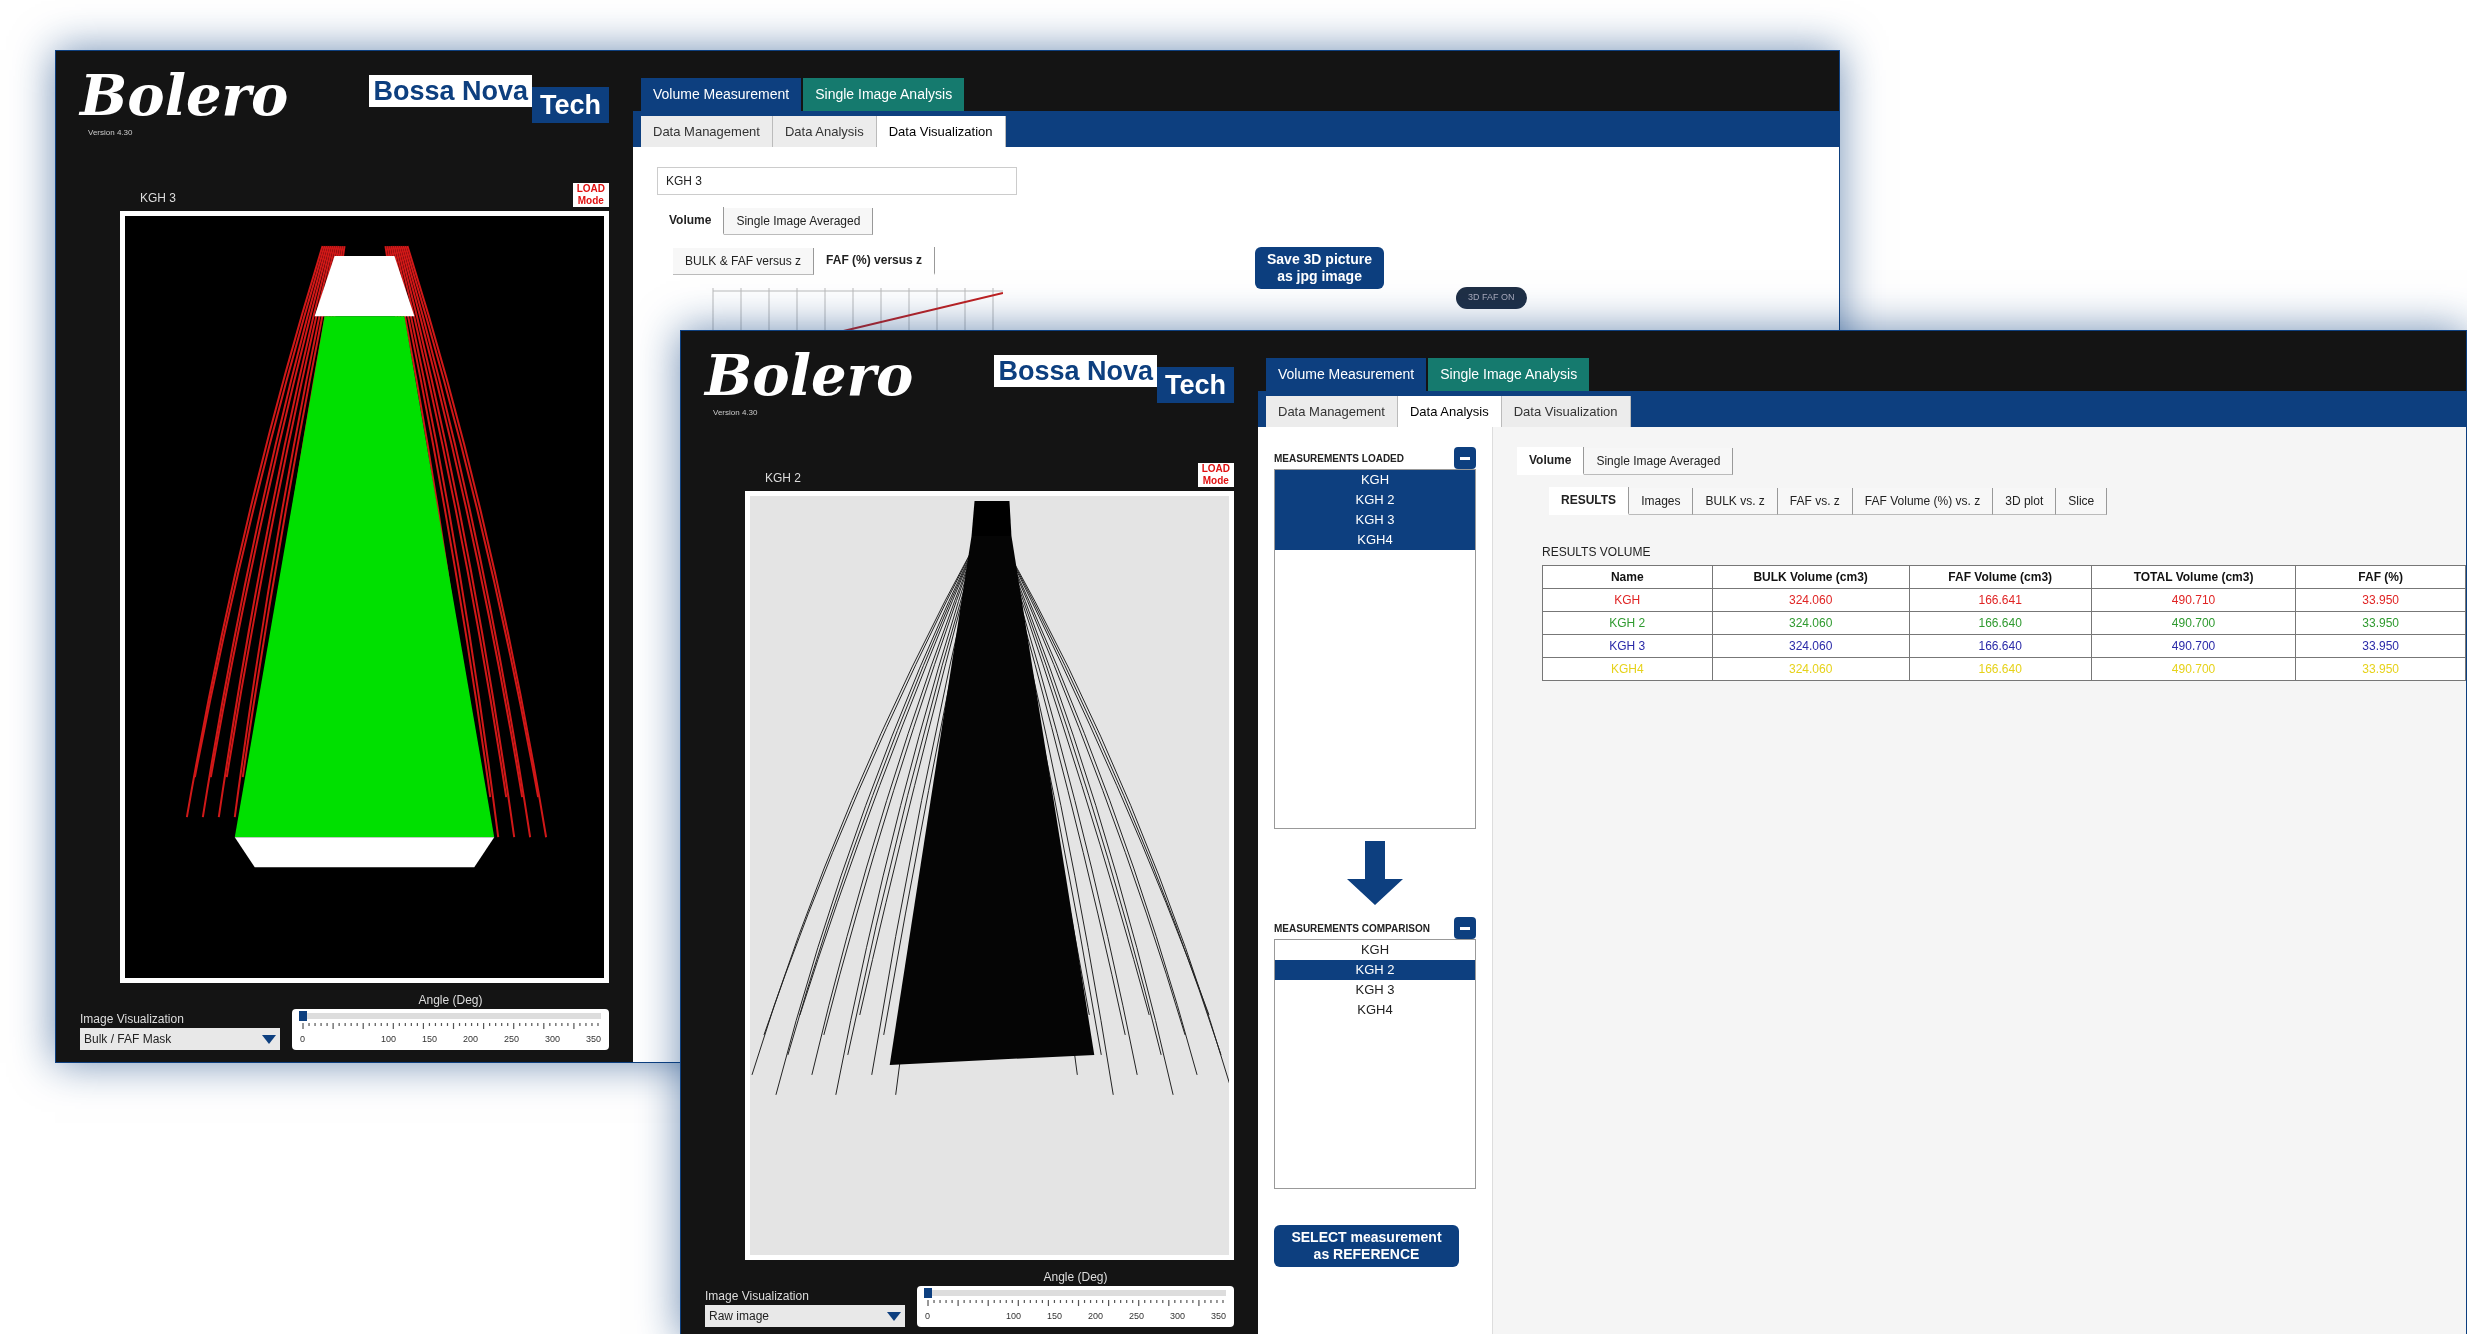 The width and height of the screenshot is (2467, 1334). What do you see at coordinates (1815, 501) in the screenshot?
I see `tab: FAF vs. z` at bounding box center [1815, 501].